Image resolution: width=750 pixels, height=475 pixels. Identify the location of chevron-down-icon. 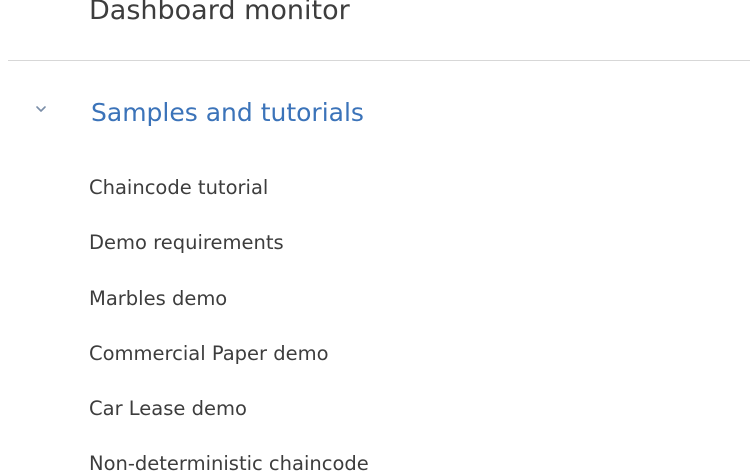
(41, 108).